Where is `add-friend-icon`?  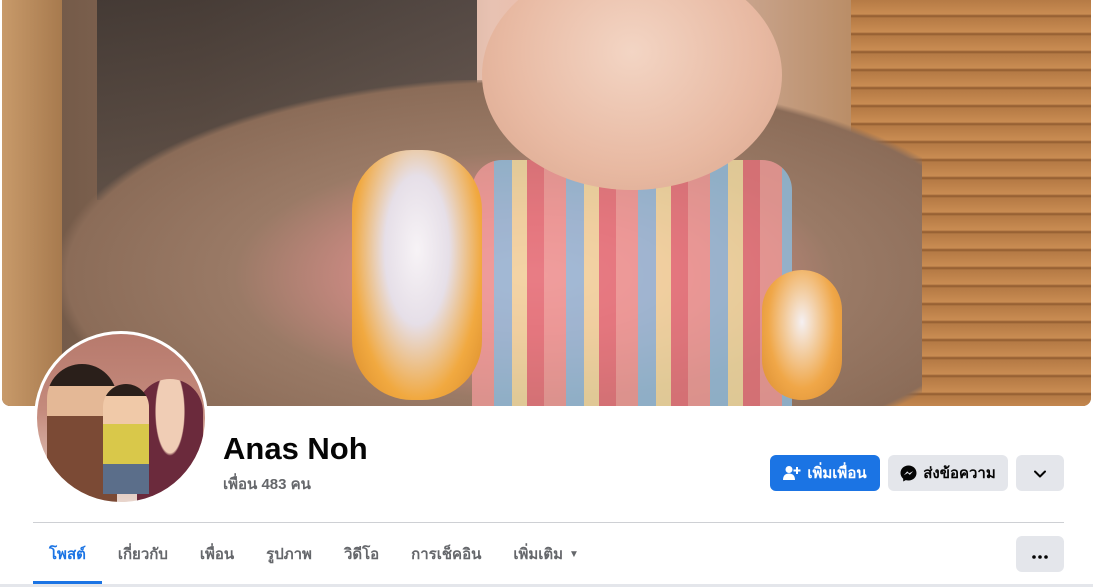
add-friend-icon is located at coordinates (792, 473).